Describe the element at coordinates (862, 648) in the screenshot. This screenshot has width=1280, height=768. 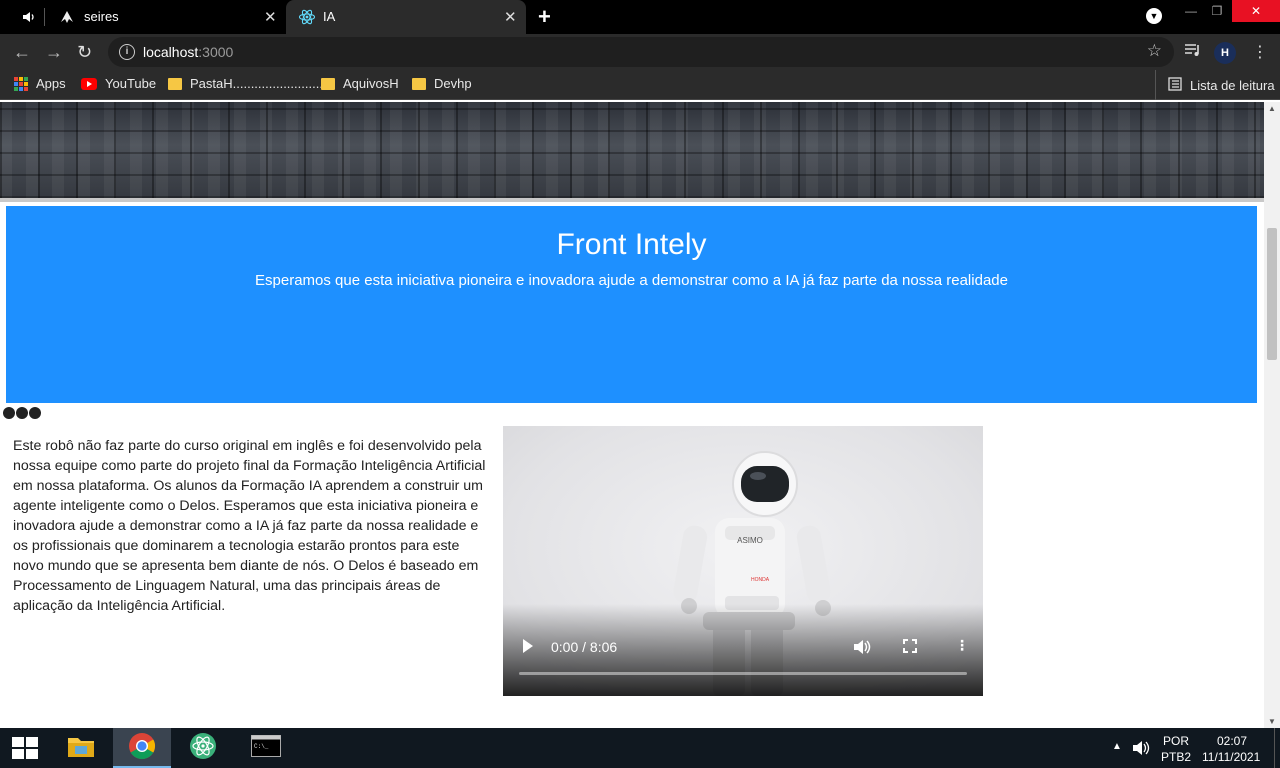
I see `volume-icon` at that location.